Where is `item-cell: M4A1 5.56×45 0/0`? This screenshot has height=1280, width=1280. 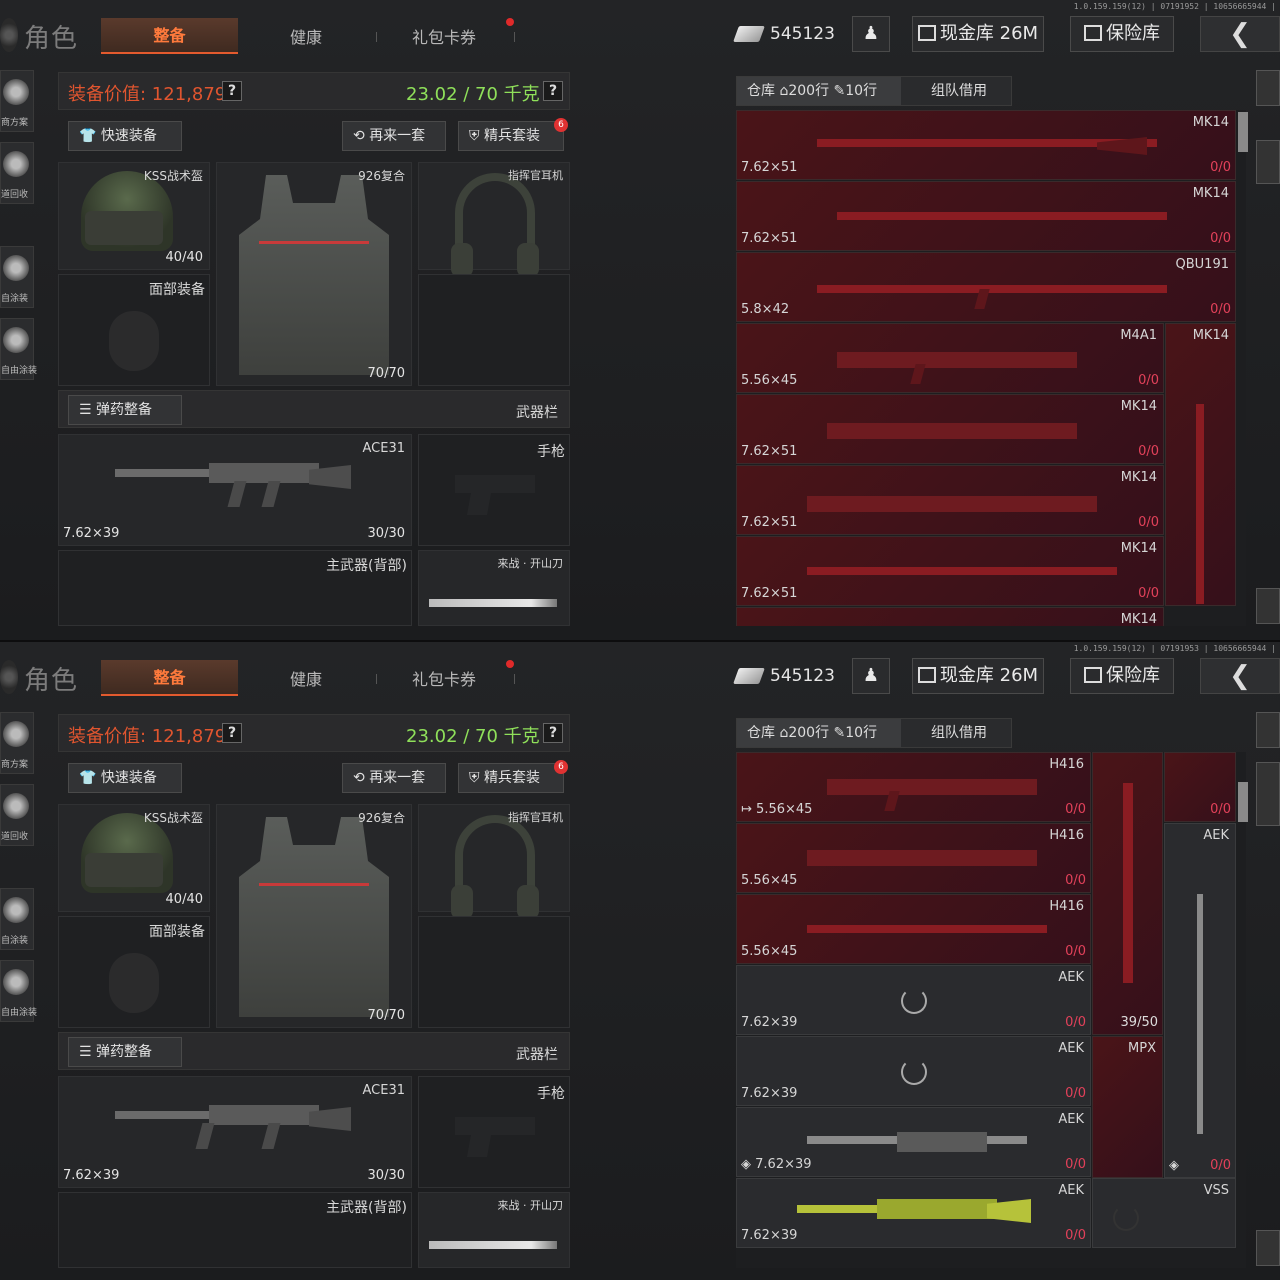 item-cell: M4A1 5.56×45 0/0 is located at coordinates (950, 358).